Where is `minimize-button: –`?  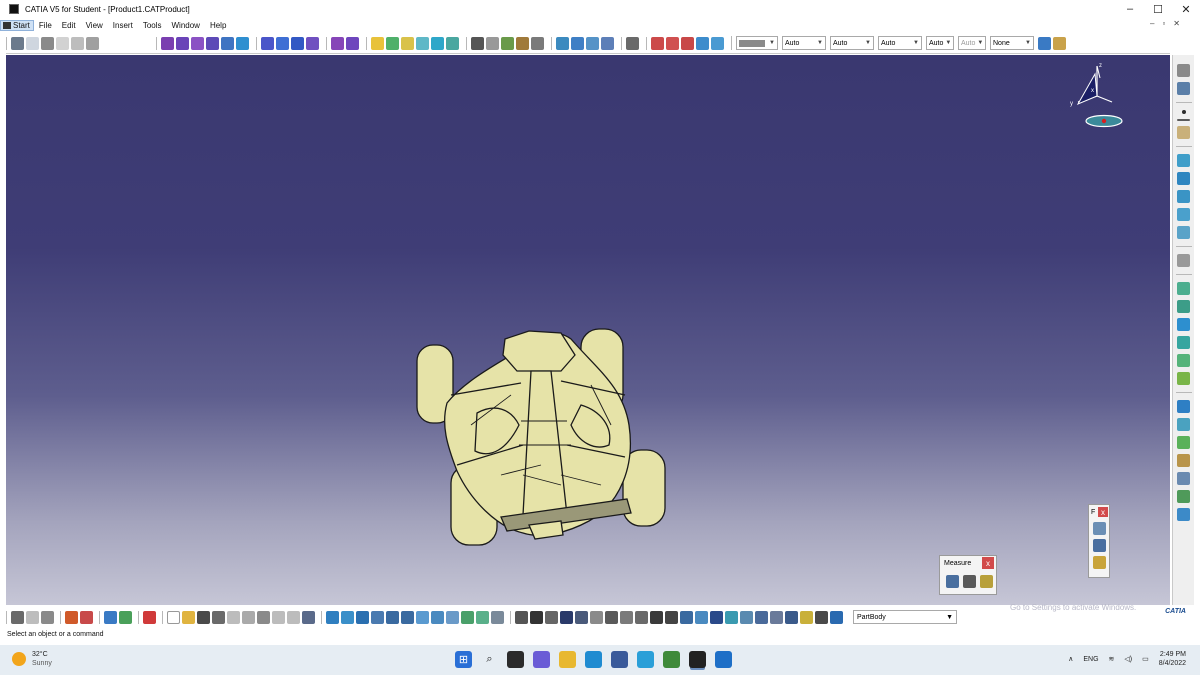
minimize-button: – is located at coordinates (1130, 9).